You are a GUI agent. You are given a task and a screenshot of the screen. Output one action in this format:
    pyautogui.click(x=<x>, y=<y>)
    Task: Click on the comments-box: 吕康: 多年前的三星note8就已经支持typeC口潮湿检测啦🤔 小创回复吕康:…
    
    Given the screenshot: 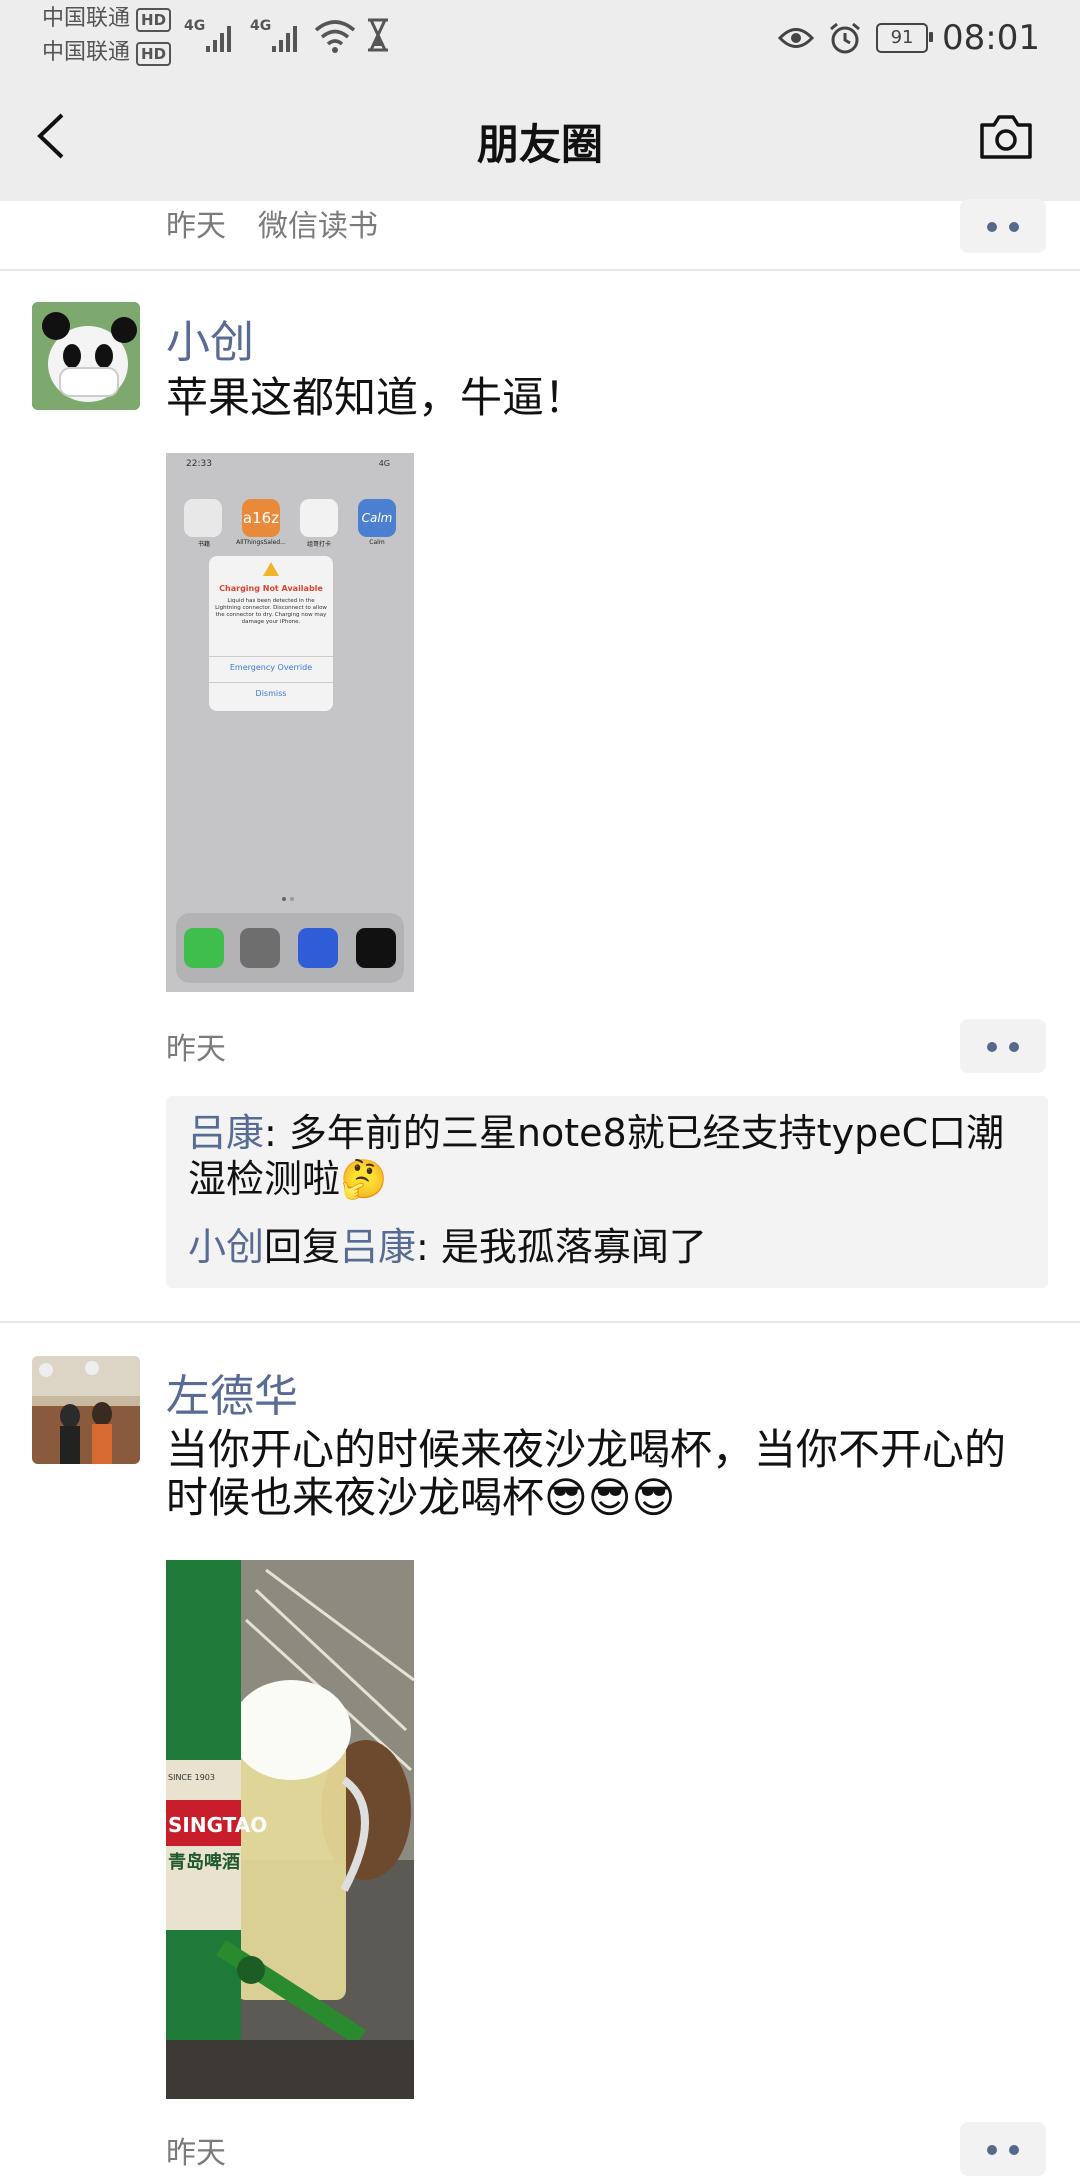 What is the action you would take?
    pyautogui.click(x=607, y=1192)
    